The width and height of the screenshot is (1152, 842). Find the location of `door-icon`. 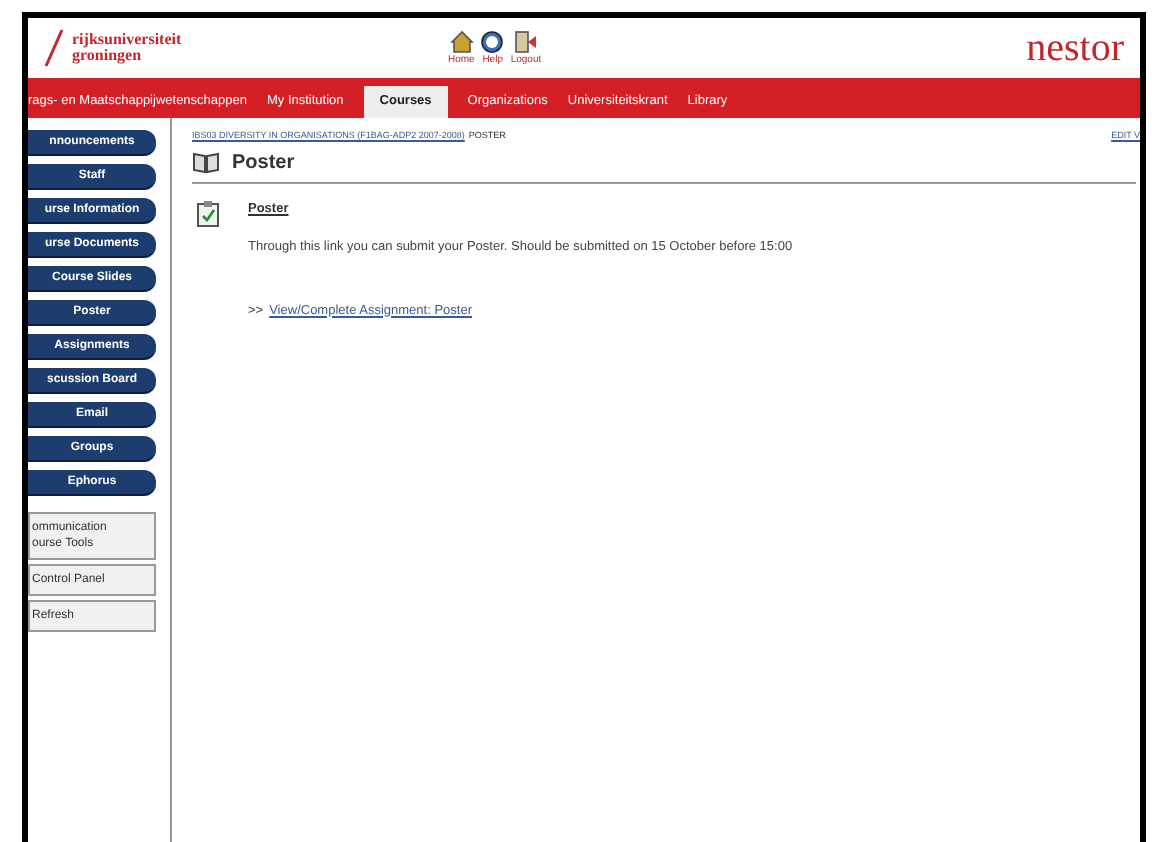

door-icon is located at coordinates (525, 42).